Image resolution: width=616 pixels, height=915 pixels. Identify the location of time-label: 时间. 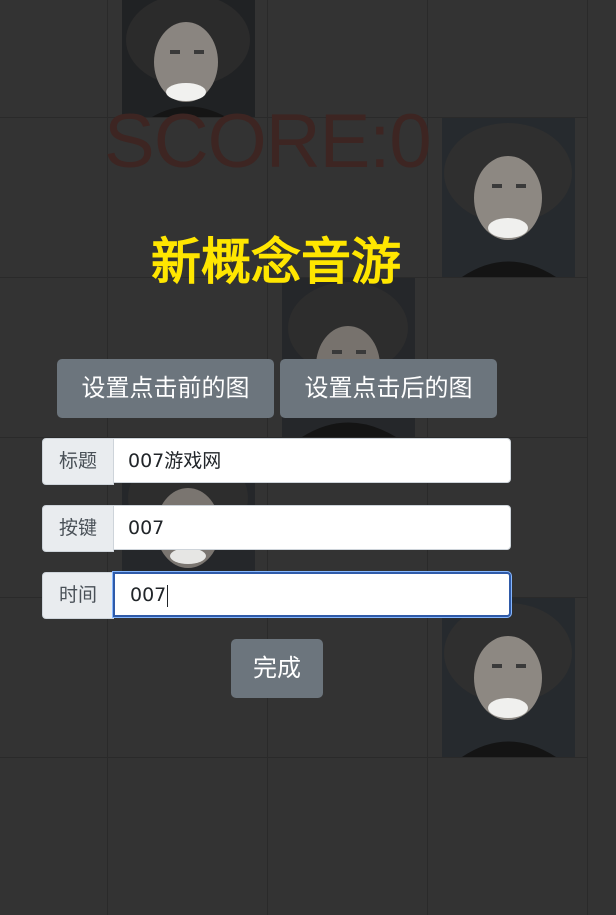
(78, 595).